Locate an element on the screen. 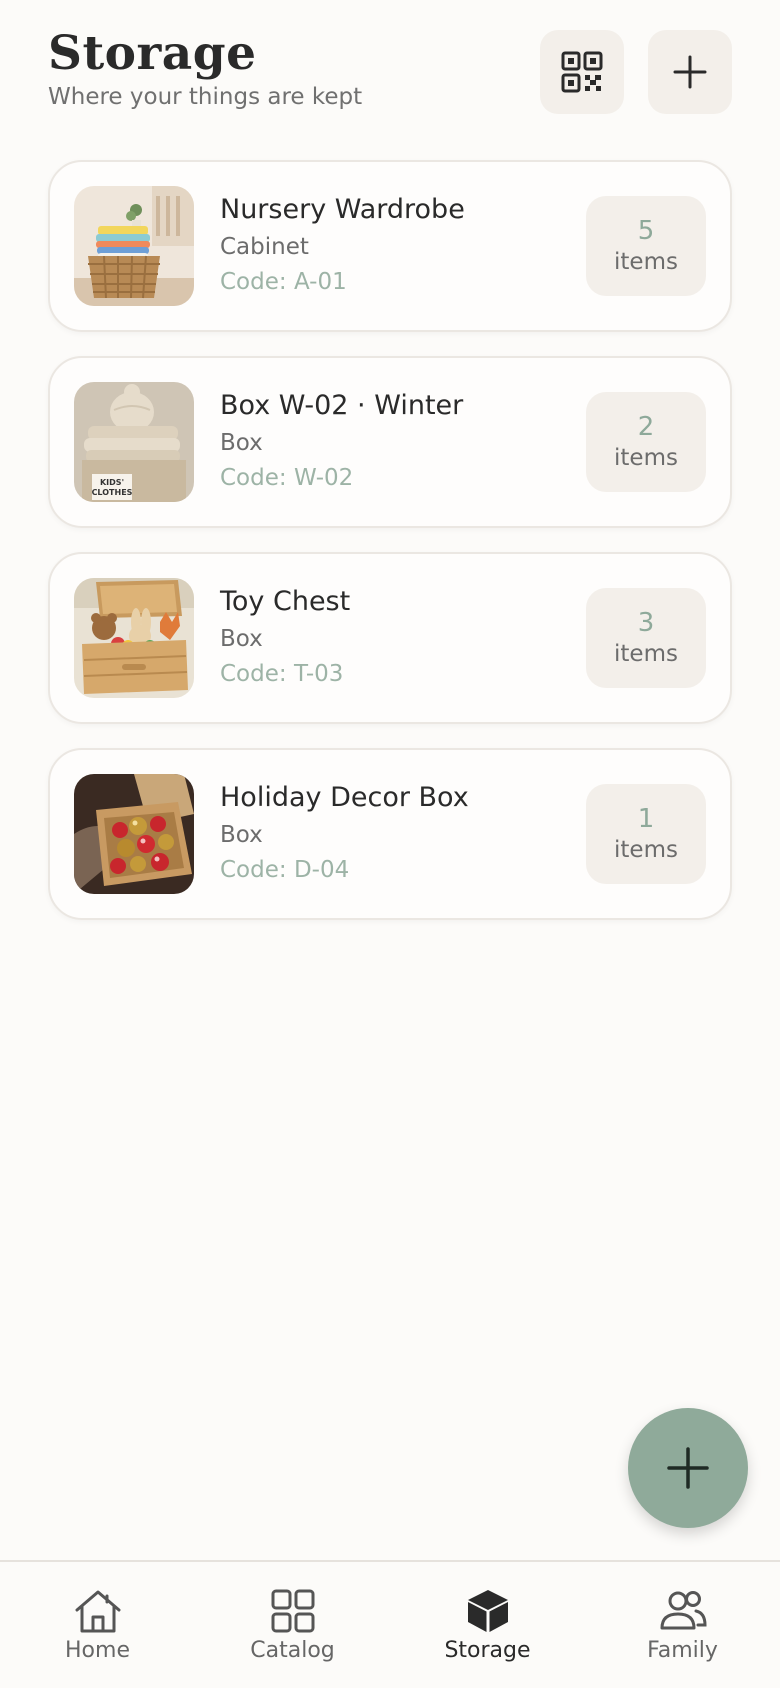 This screenshot has width=780, height=1688. nav-catalog: Catalog is located at coordinates (292, 1625).